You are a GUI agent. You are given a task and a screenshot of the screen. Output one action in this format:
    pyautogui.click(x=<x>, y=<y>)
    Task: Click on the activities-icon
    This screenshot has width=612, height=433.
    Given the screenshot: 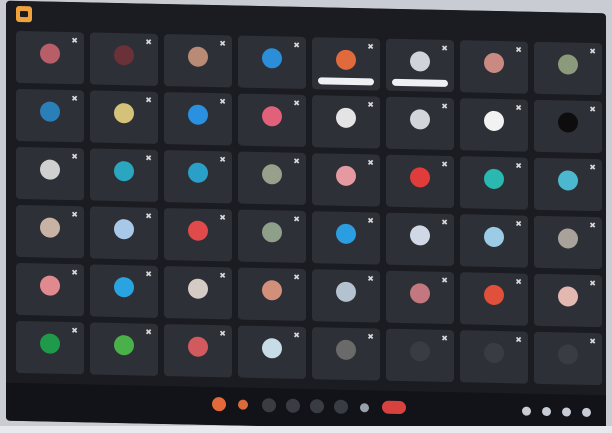 What is the action you would take?
    pyautogui.click(x=586, y=412)
    